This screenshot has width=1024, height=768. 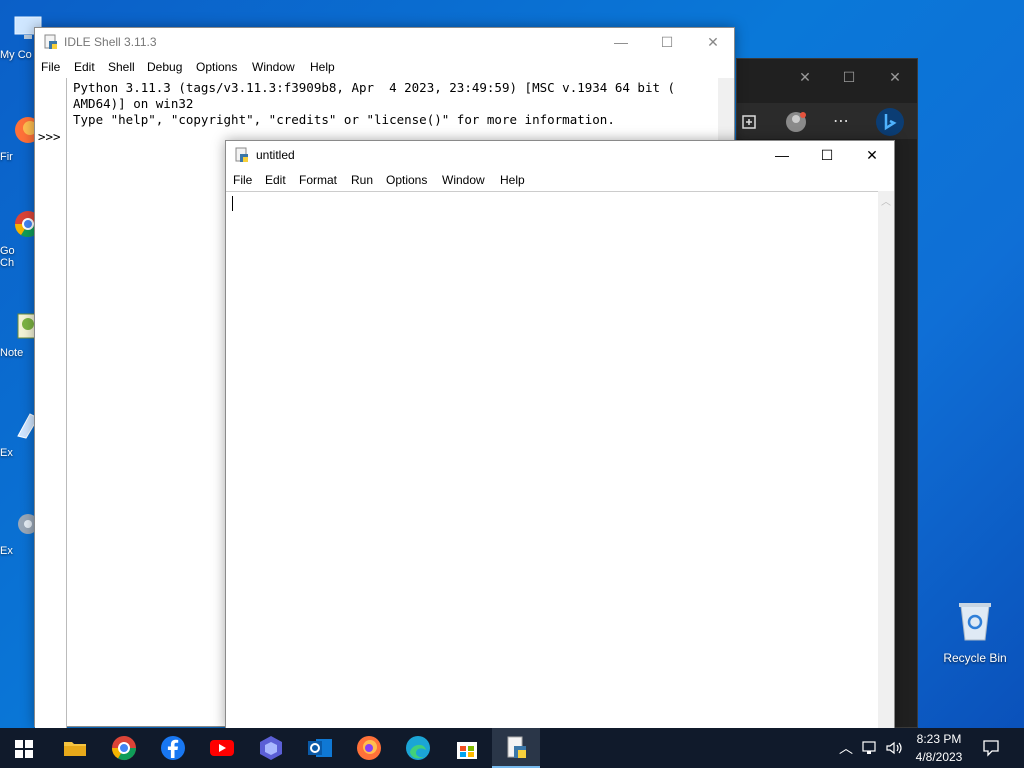 What do you see at coordinates (975, 658) in the screenshot?
I see `recycle-bin-label: Recycle Bin` at bounding box center [975, 658].